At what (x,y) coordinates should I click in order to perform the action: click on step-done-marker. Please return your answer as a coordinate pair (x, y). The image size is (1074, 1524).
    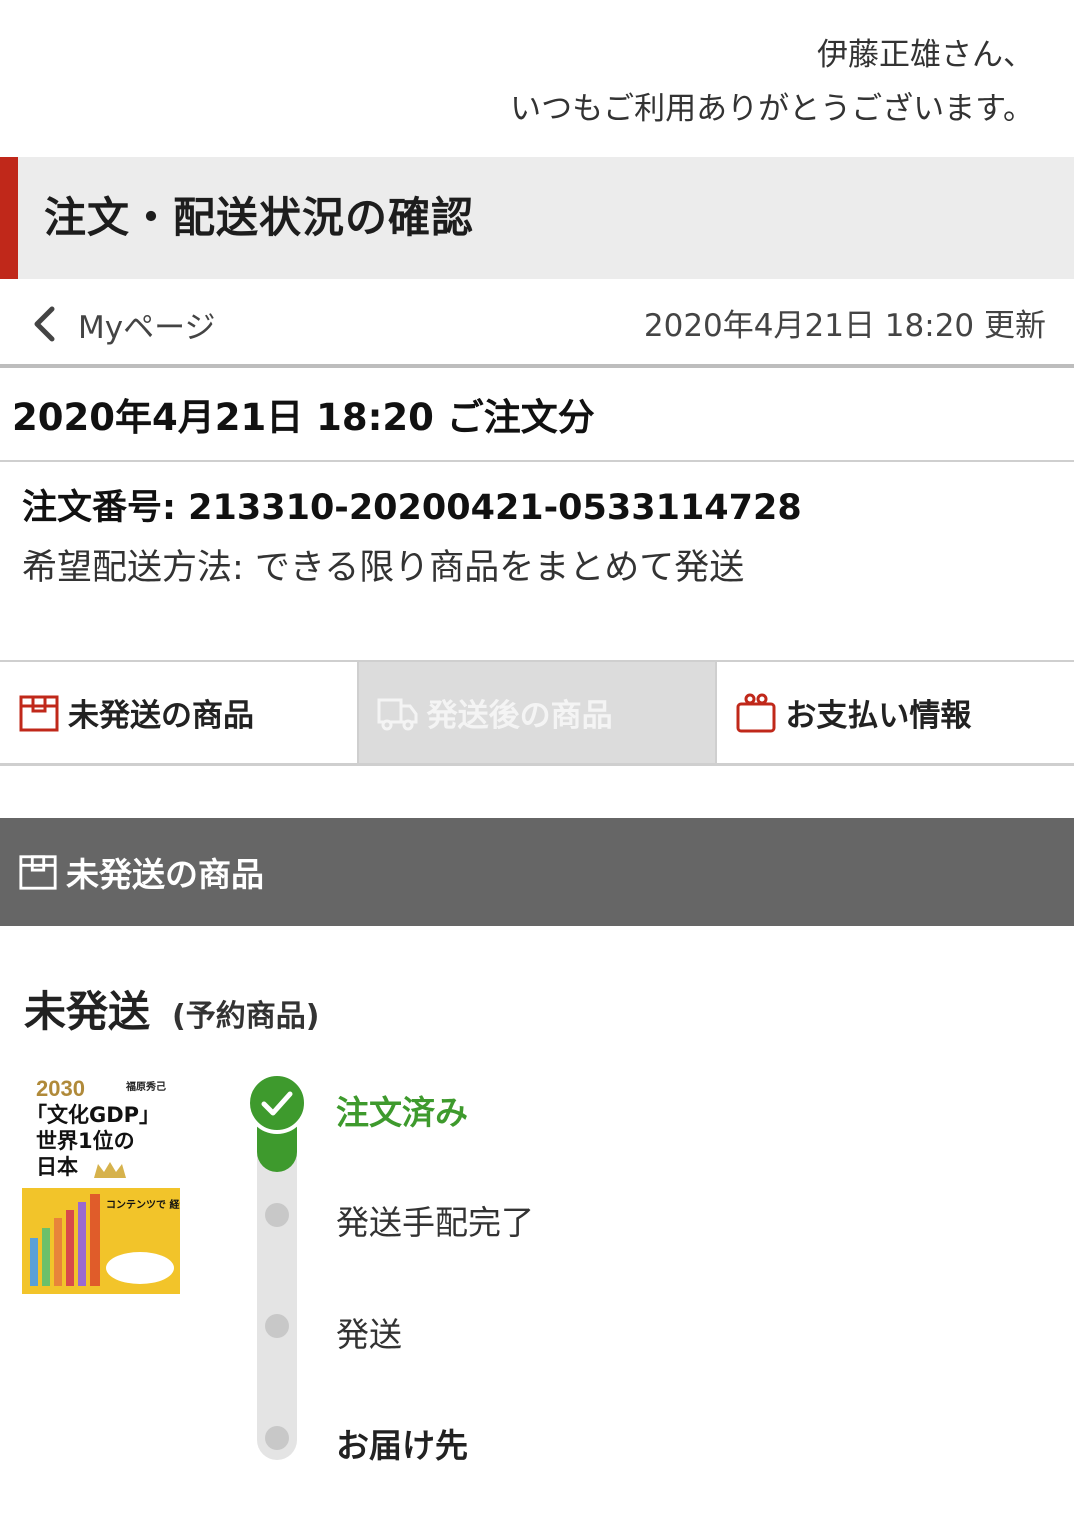
    Looking at the image, I should click on (277, 1103).